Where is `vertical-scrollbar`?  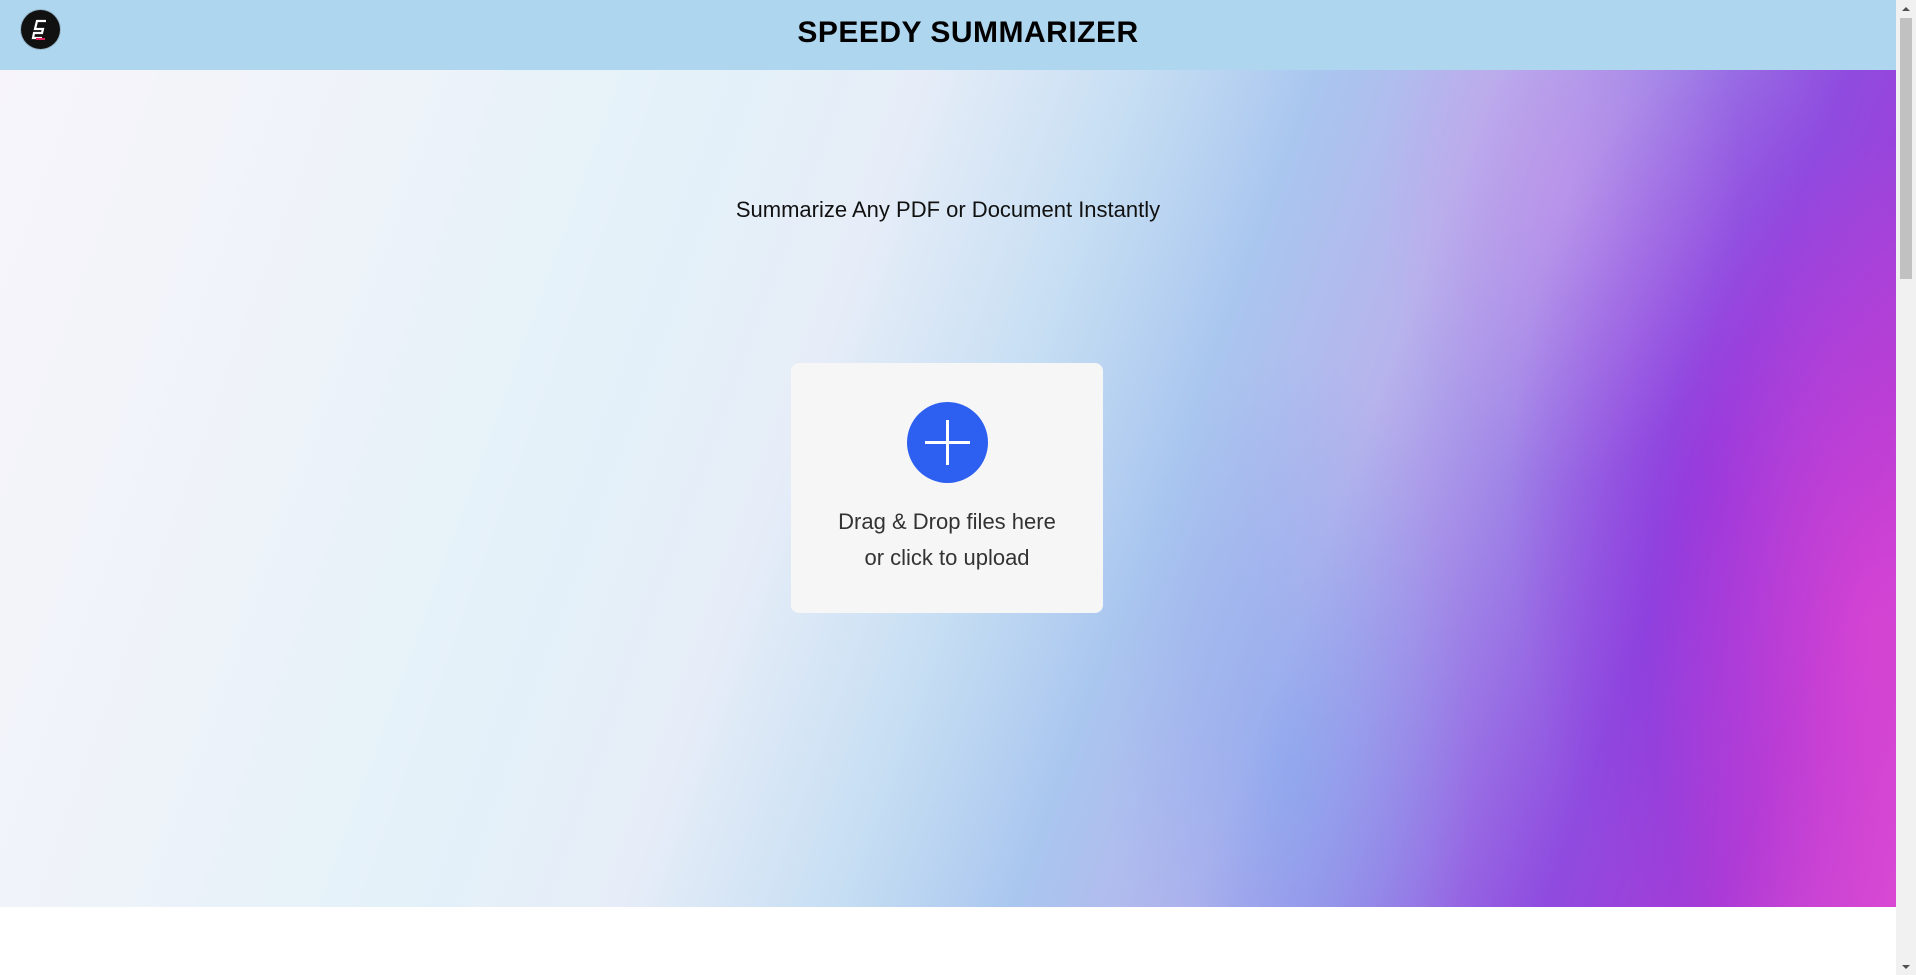
vertical-scrollbar is located at coordinates (1906, 487).